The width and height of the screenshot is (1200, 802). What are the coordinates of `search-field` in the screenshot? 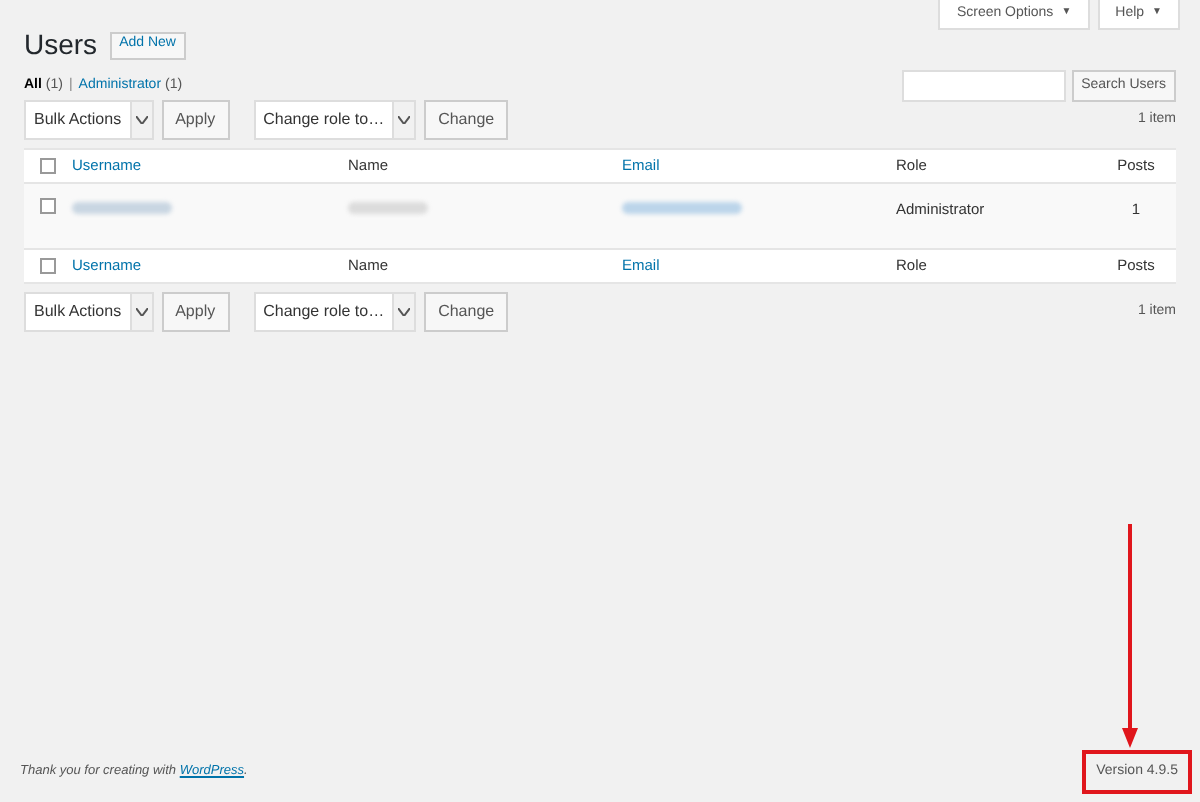 It's located at (983, 86).